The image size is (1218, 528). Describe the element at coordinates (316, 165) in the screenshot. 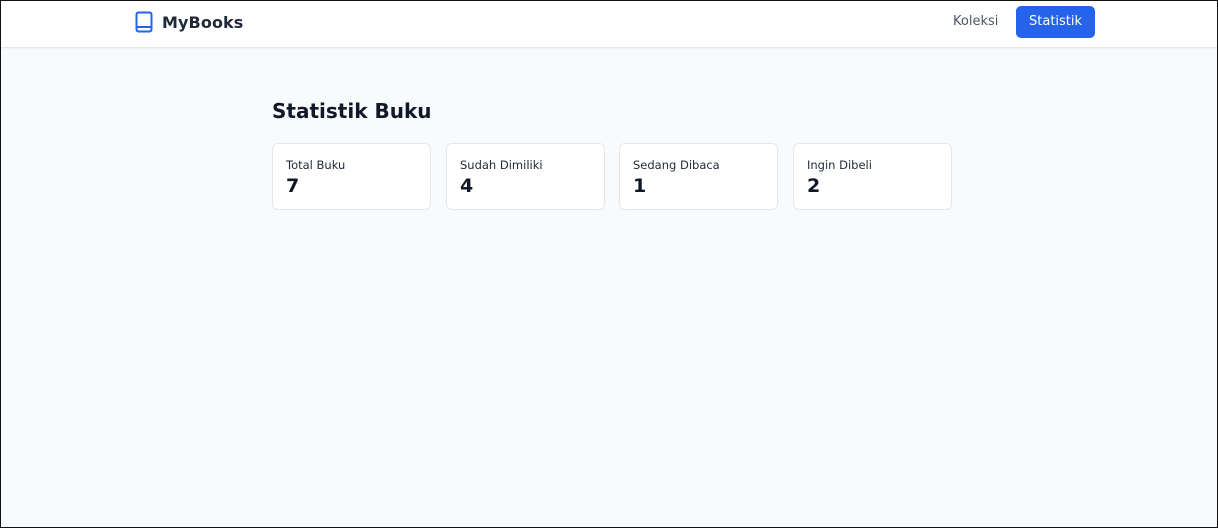

I see `stat-label: Total Buku` at that location.